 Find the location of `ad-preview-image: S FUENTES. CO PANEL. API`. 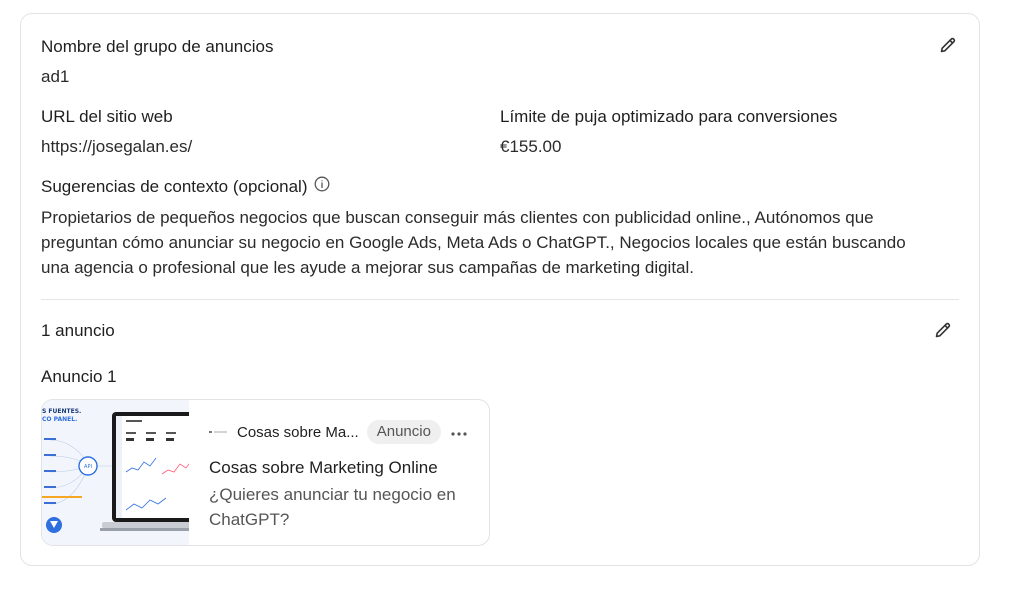

ad-preview-image: S FUENTES. CO PANEL. API is located at coordinates (115, 472).